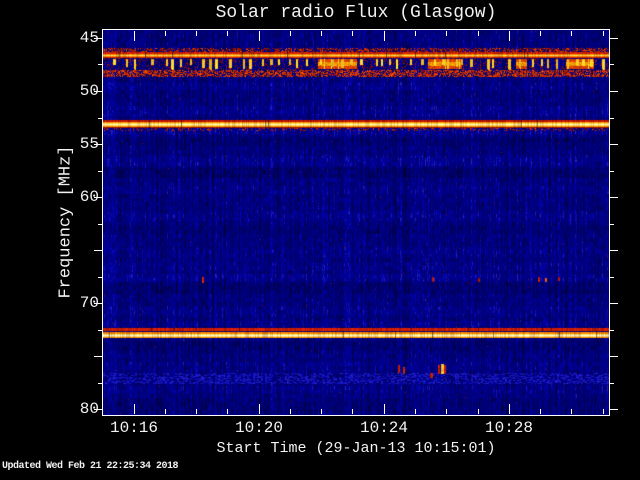  I want to click on x-tick-label: 10:16, so click(133, 428).